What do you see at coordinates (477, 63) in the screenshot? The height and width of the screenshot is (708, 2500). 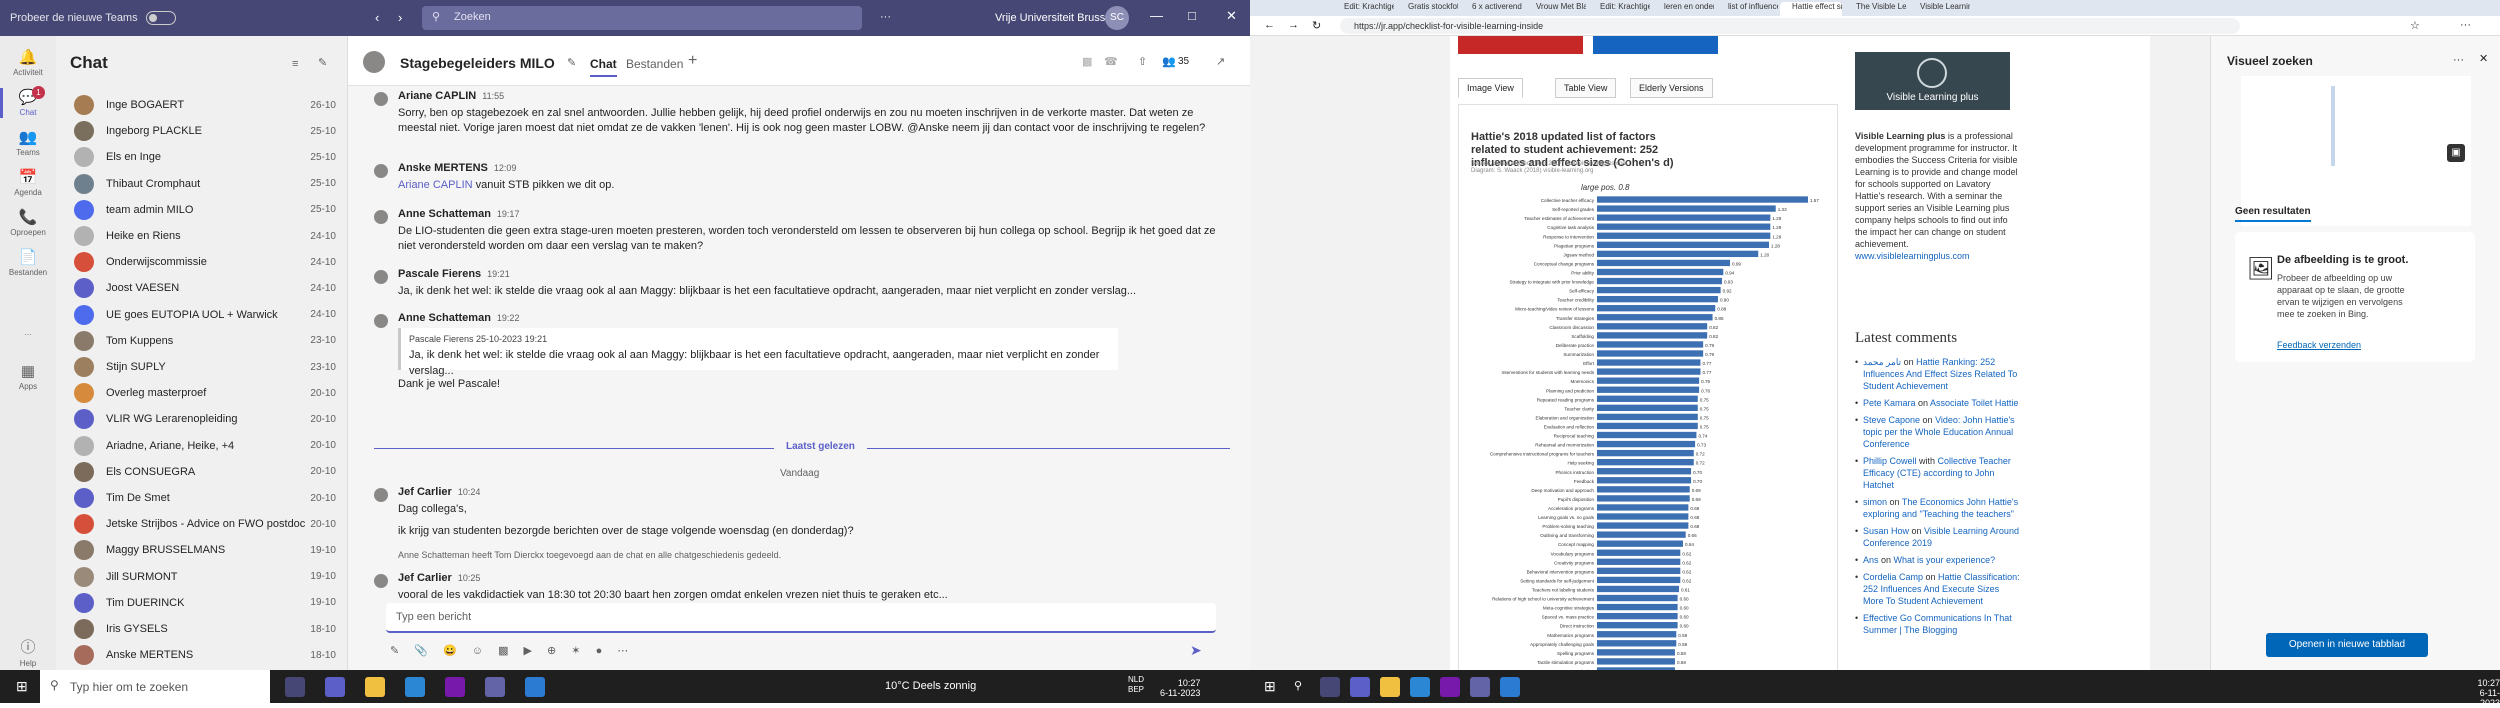 I see `conversation-title: Stagebegeleiders MILO` at bounding box center [477, 63].